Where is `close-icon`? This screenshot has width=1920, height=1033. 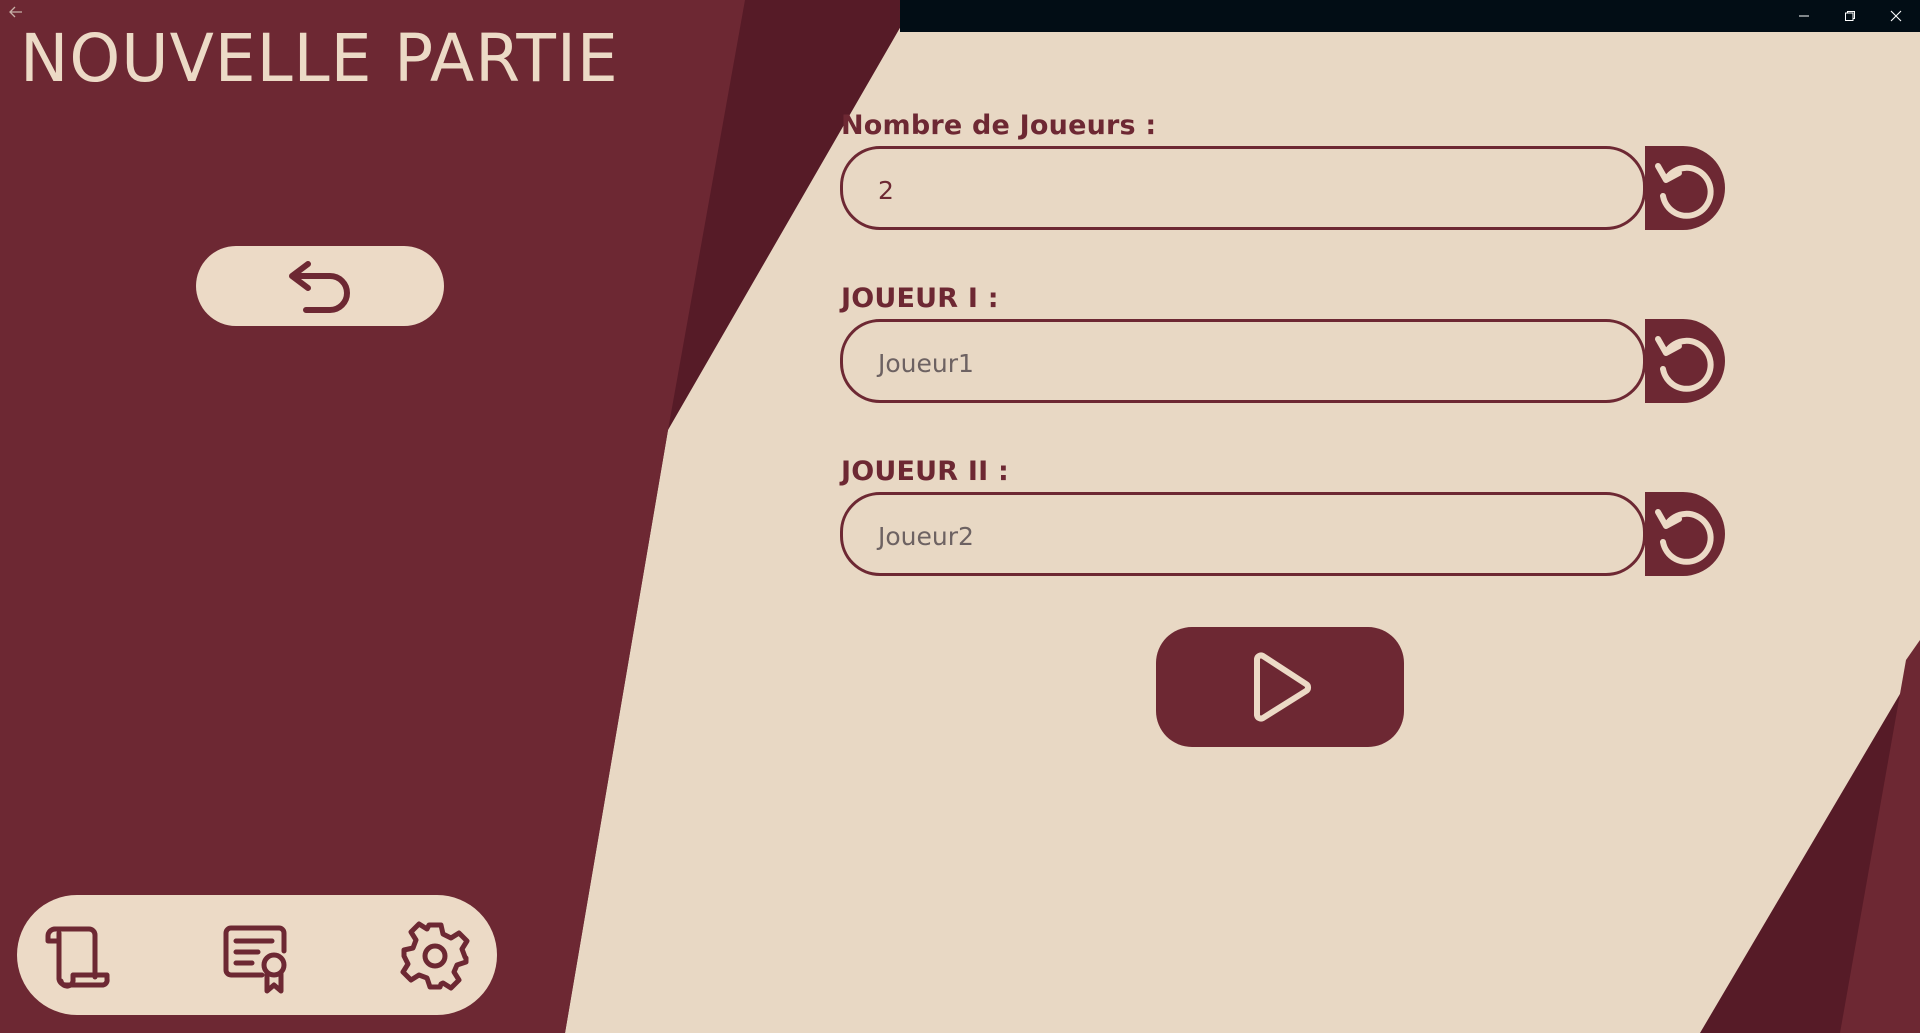 close-icon is located at coordinates (1896, 16).